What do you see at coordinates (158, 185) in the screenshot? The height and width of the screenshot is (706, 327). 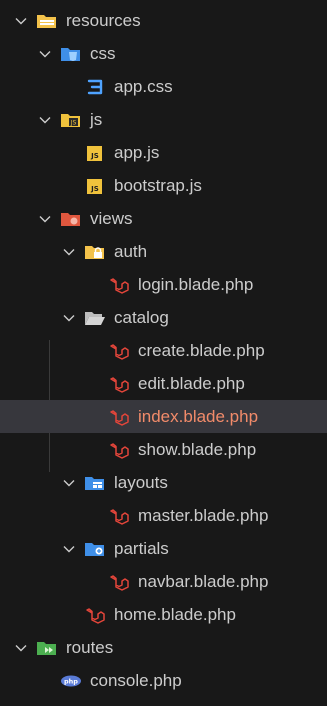 I see `item-label: bootstrap.js` at bounding box center [158, 185].